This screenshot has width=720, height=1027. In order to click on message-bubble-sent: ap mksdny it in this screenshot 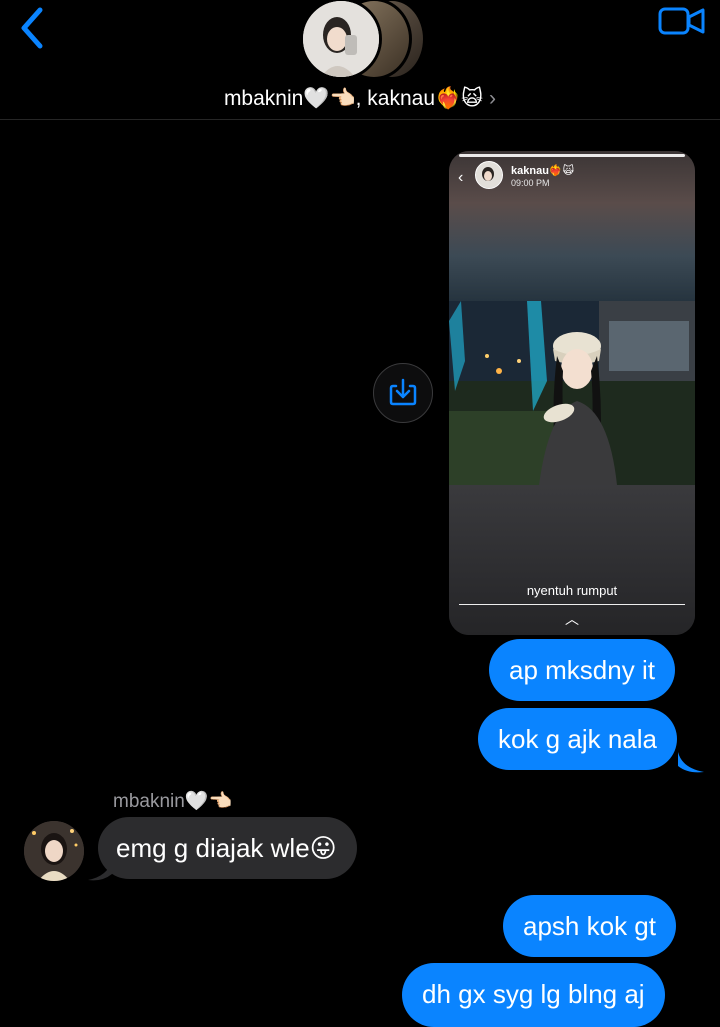, I will do `click(582, 670)`.